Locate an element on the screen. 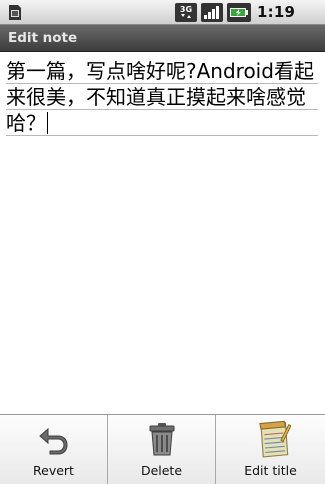 The image size is (325, 484). data-activity-icon: 3G is located at coordinates (186, 12).